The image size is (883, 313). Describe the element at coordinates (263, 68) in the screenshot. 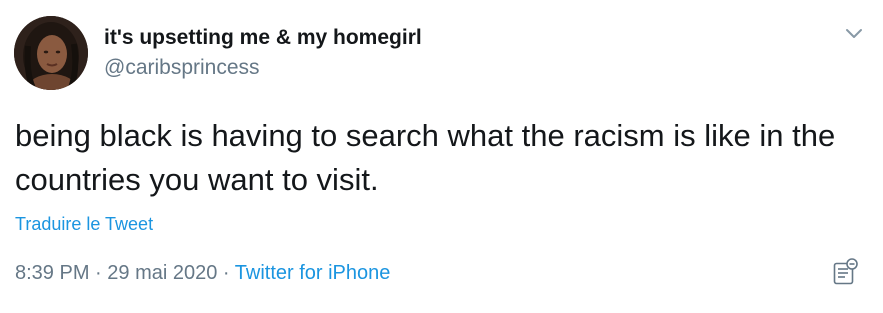

I see `user-handle: @caribsprincess` at that location.